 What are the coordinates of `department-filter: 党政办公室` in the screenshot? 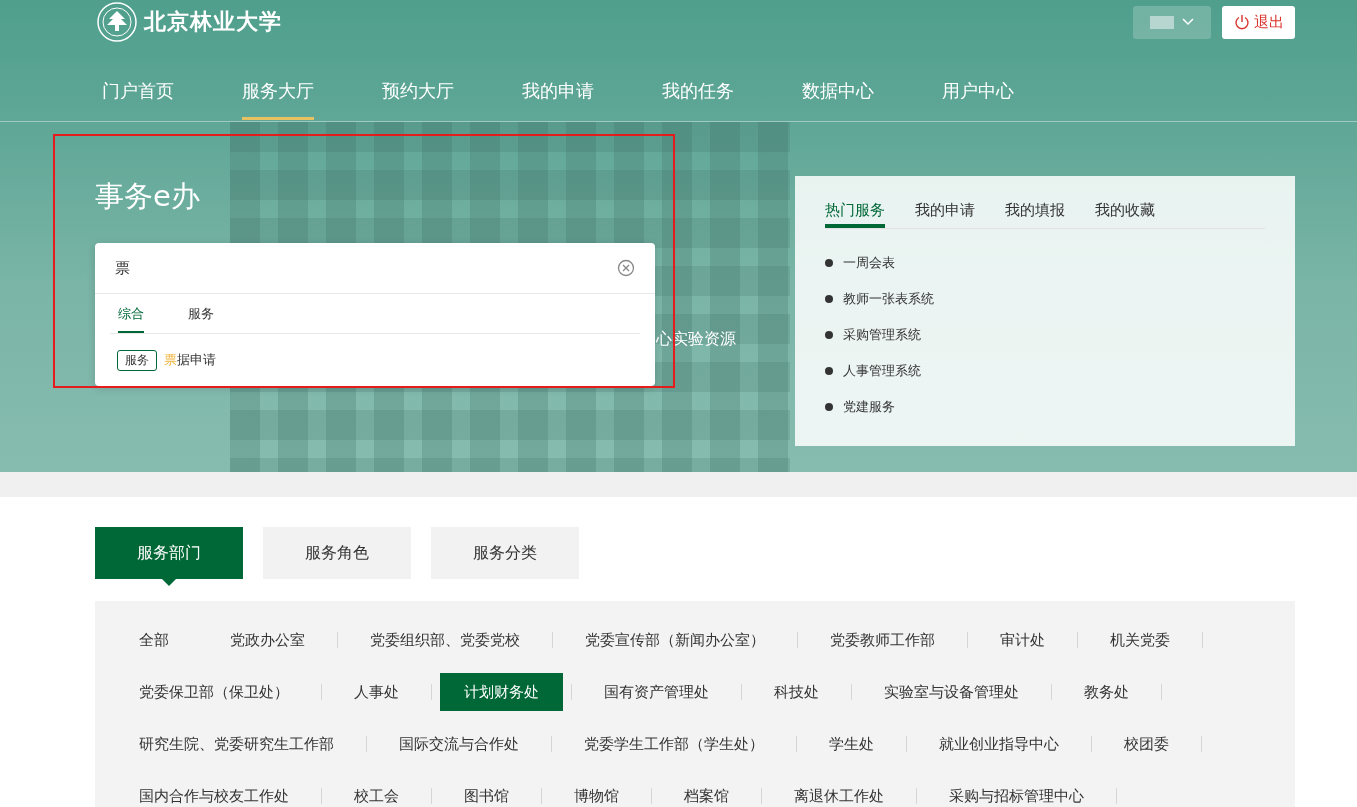 It's located at (267, 640).